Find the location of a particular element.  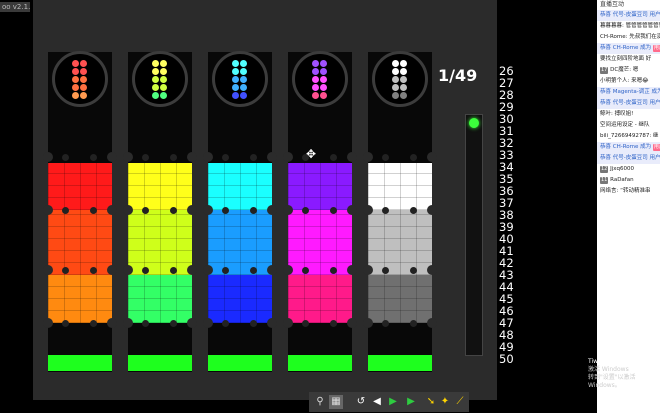

chat-message: CH-Rome: 先叔我们在演道 is located at coordinates (628, 37).